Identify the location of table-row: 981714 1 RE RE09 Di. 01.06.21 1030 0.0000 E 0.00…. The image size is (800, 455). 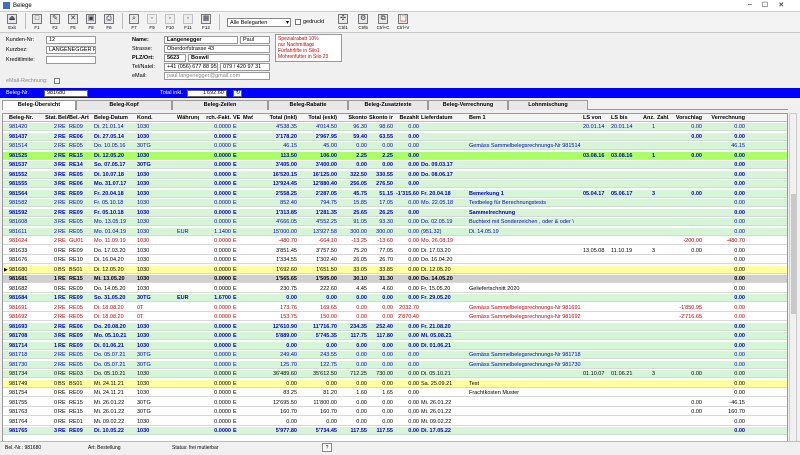
(395, 345).